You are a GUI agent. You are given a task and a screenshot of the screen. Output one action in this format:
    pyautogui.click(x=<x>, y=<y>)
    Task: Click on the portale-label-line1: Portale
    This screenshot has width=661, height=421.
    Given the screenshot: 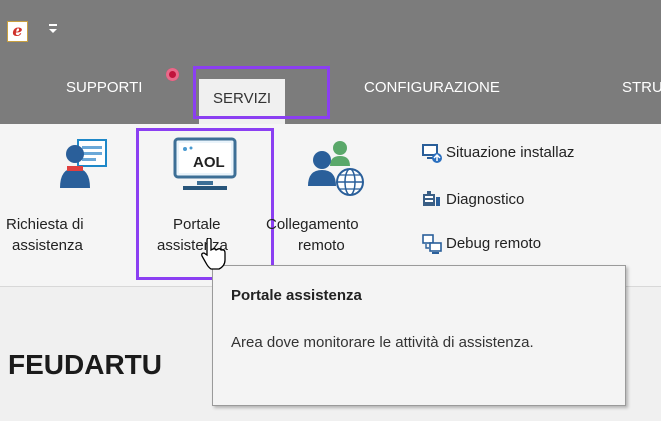 What is the action you would take?
    pyautogui.click(x=197, y=224)
    